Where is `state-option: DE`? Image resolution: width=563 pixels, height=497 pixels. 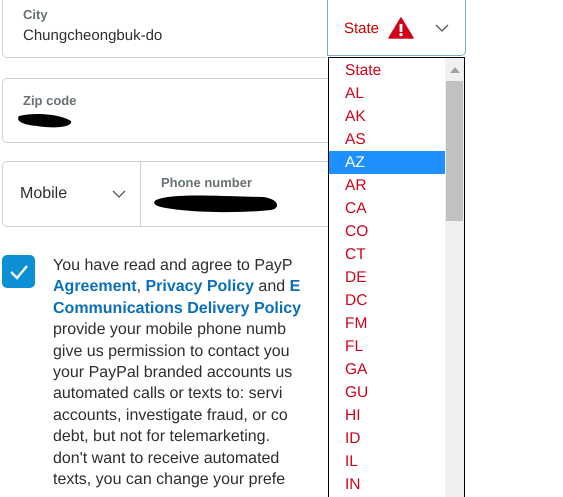
state-option: DE is located at coordinates (387, 277).